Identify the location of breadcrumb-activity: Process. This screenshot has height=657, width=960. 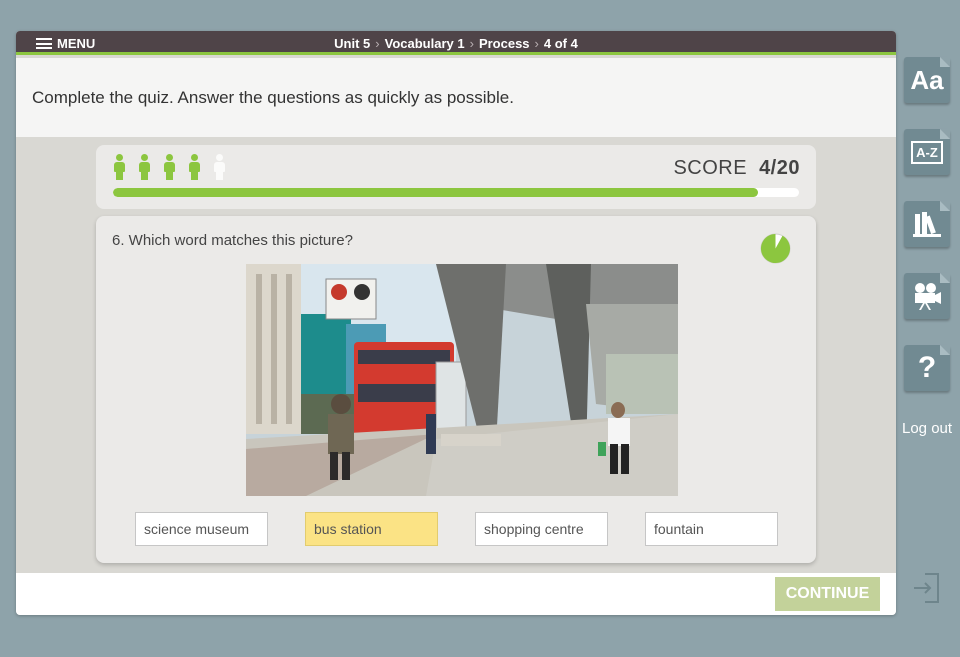
(504, 43).